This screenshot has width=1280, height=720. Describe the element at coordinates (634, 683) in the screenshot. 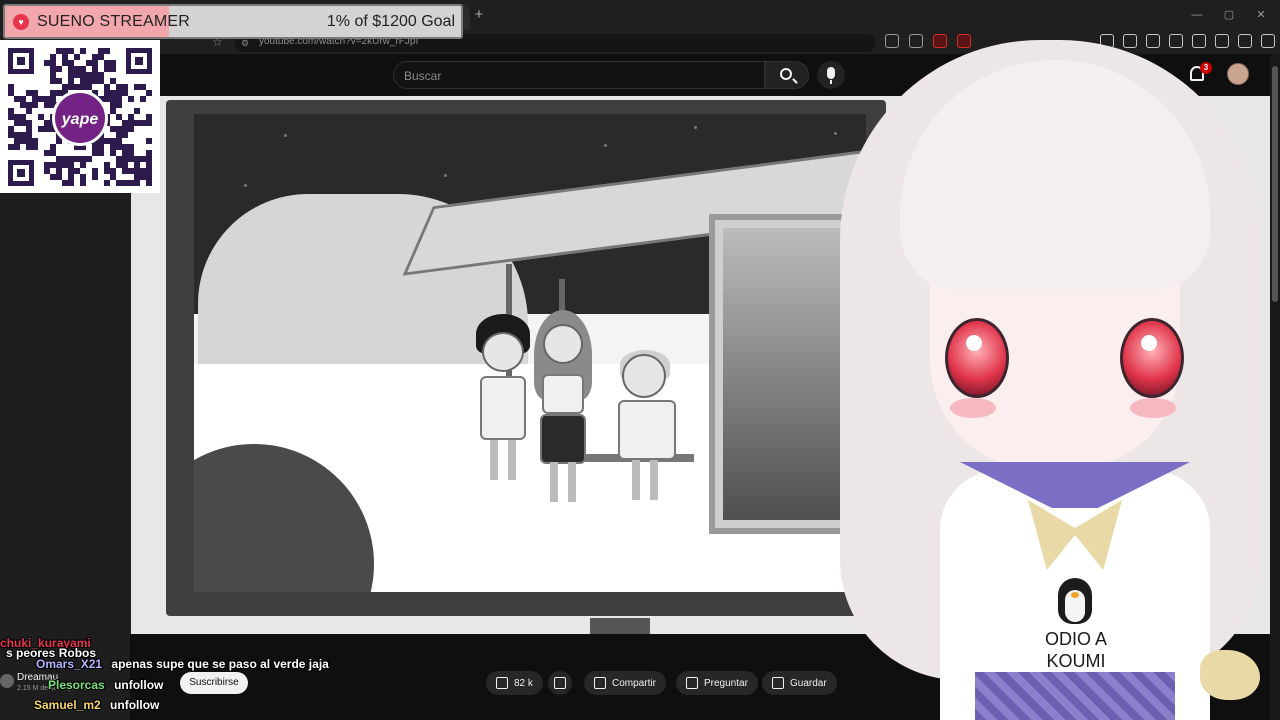

I see `share-label: Compartir` at that location.